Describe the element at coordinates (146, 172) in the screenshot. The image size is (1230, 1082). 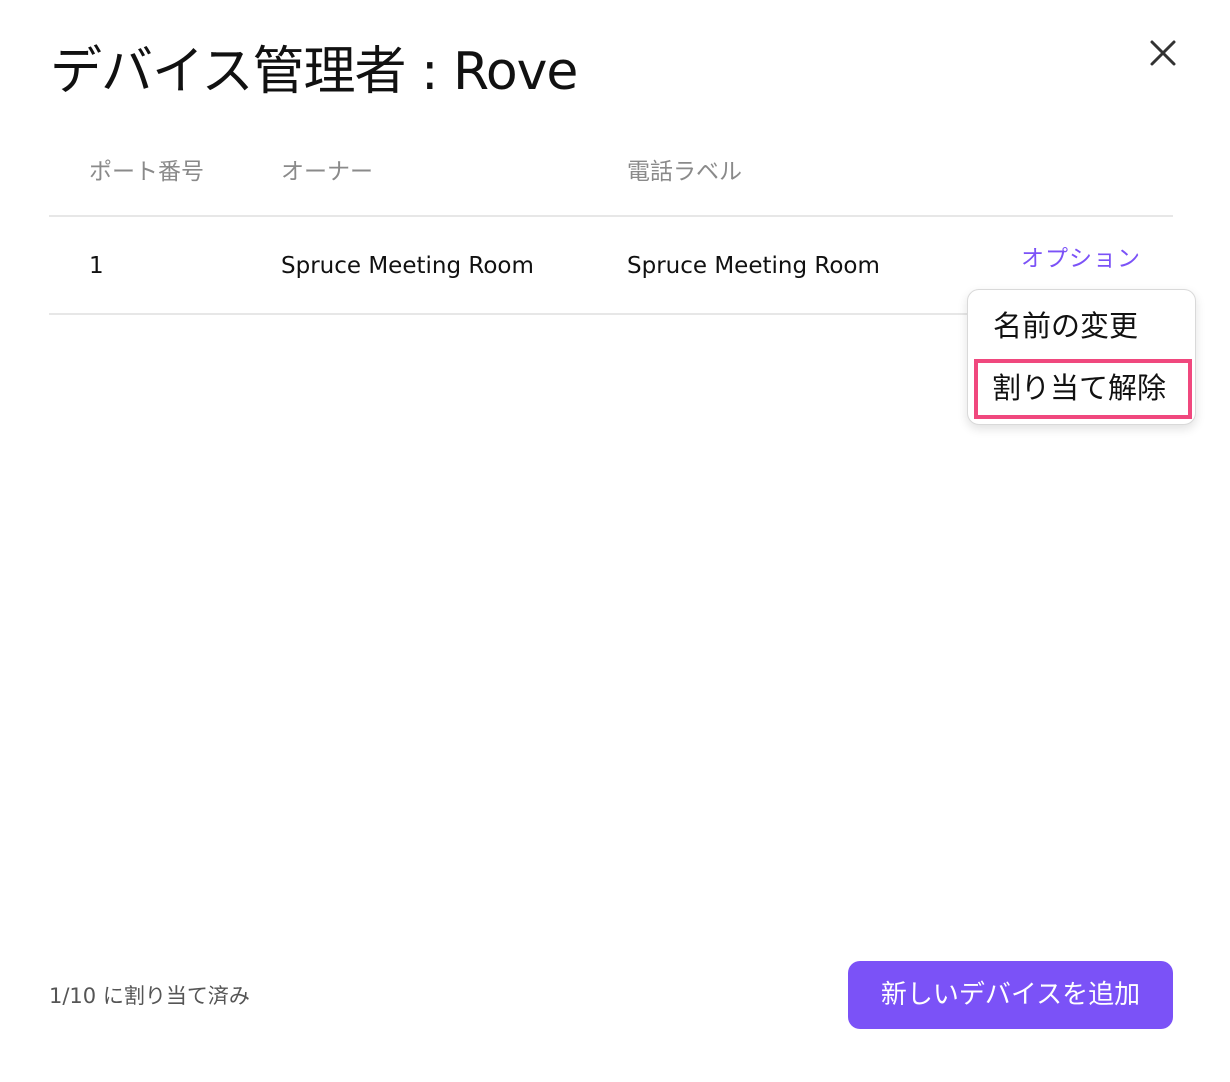
I see `column-header-port: ポート番号` at that location.